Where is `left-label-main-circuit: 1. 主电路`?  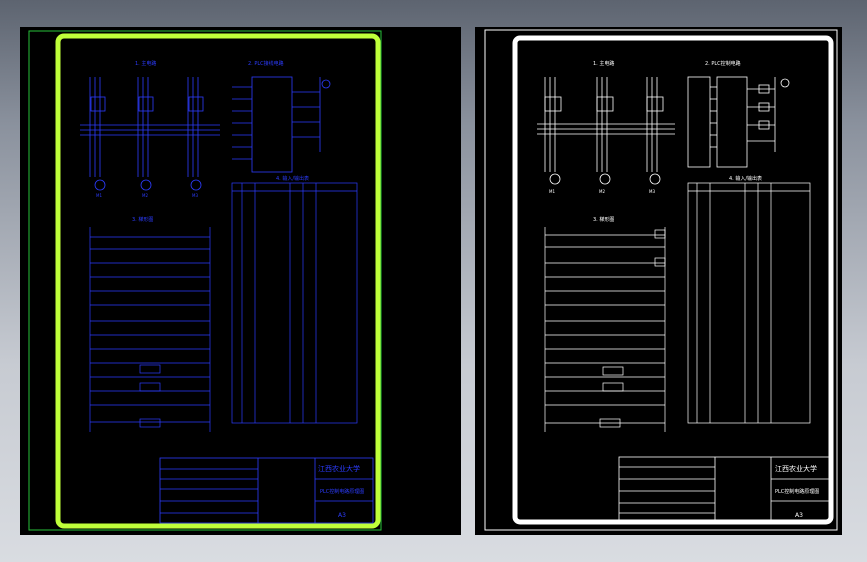 left-label-main-circuit: 1. 主电路 is located at coordinates (145, 63).